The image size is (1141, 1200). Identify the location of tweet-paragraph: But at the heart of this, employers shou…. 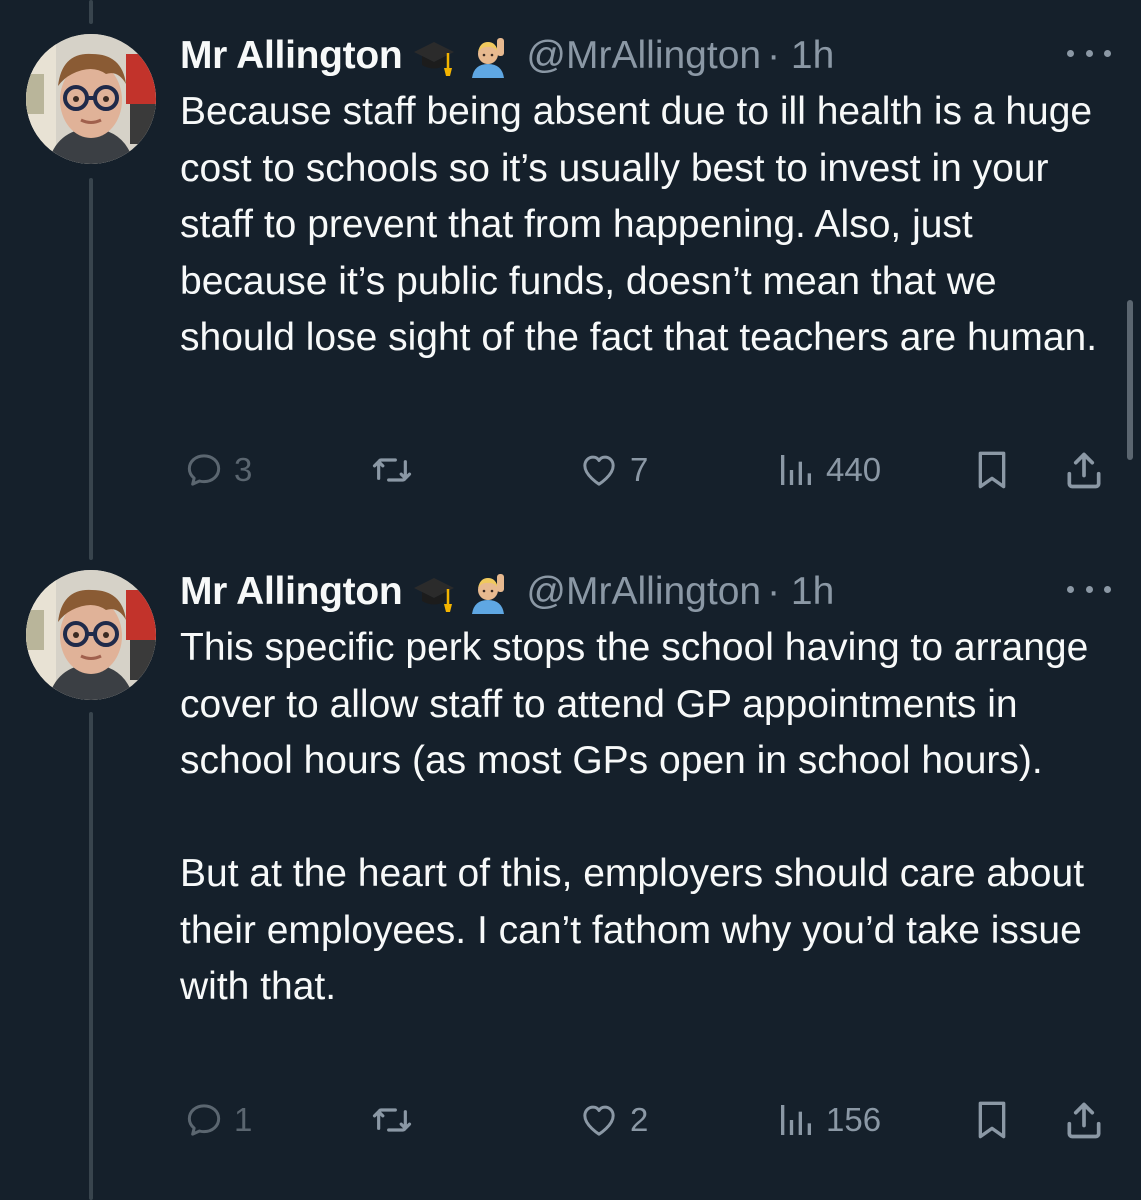
(632, 930).